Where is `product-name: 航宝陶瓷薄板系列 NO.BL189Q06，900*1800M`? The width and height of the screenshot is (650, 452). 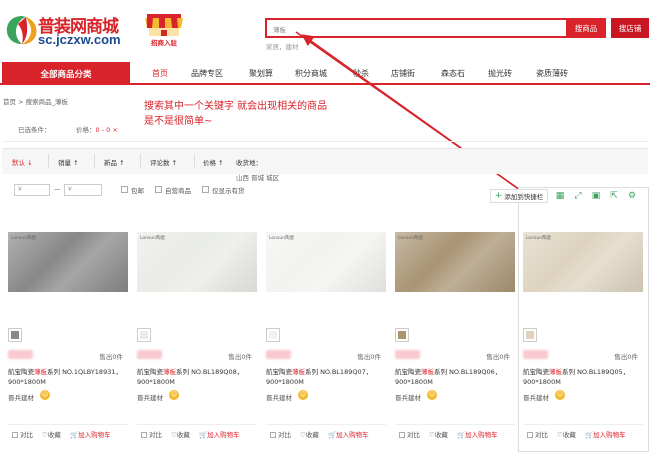 product-name: 航宝陶瓷薄板系列 NO.BL189Q06，900*1800M is located at coordinates (454, 377).